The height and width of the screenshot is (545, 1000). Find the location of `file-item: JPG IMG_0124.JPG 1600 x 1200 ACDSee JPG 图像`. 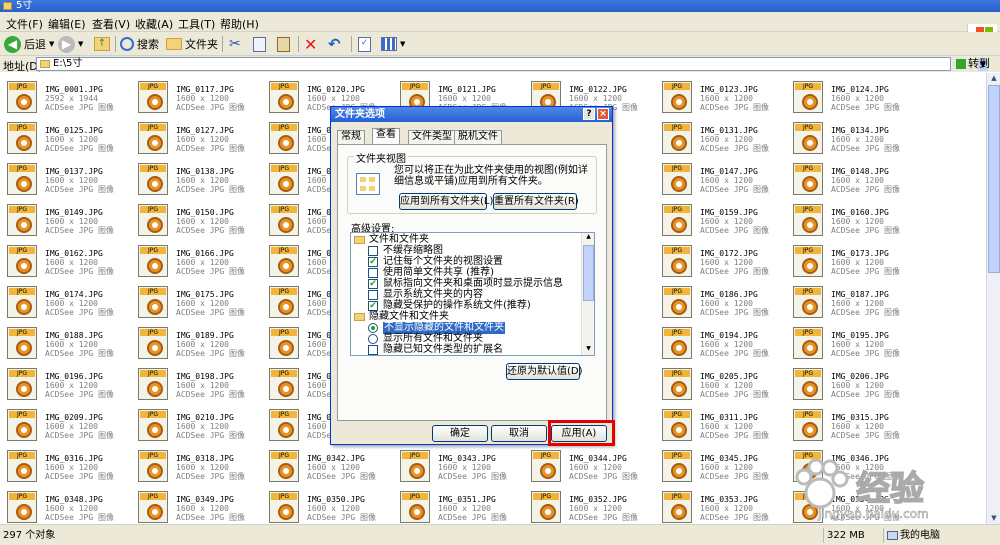

file-item: JPG IMG_0124.JPG 1600 x 1200 ACDSee JPG 图像 is located at coordinates (851, 96).